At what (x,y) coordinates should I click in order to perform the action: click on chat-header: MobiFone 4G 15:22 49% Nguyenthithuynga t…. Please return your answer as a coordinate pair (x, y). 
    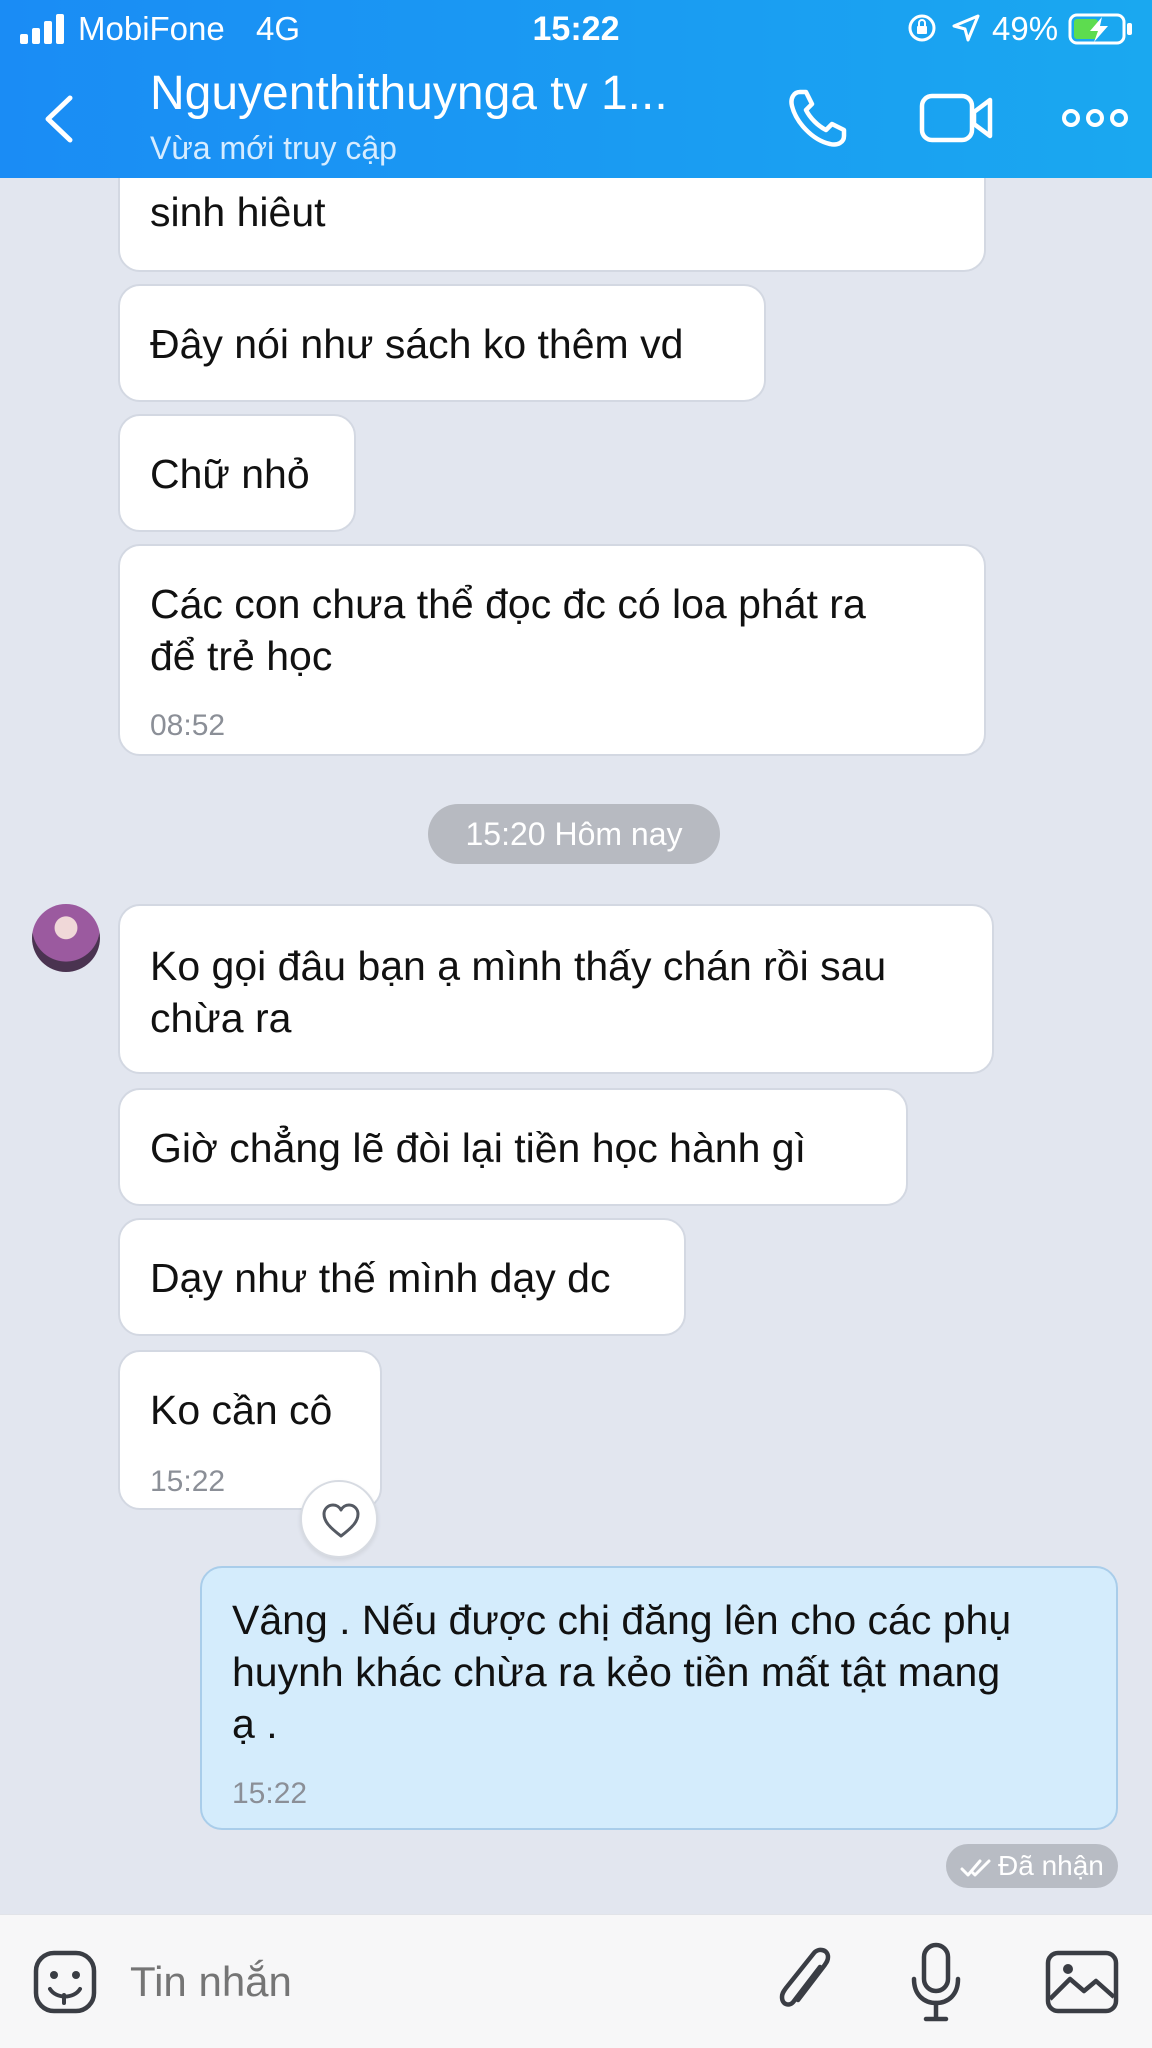
    Looking at the image, I should click on (576, 89).